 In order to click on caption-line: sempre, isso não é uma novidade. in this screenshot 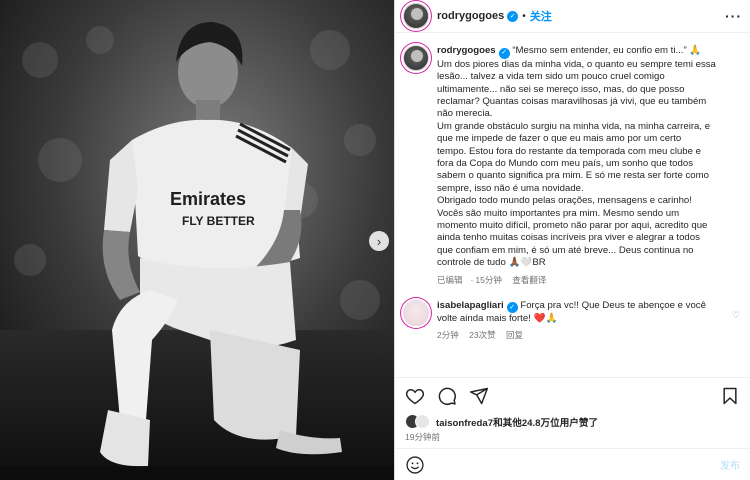, I will do `click(510, 188)`.